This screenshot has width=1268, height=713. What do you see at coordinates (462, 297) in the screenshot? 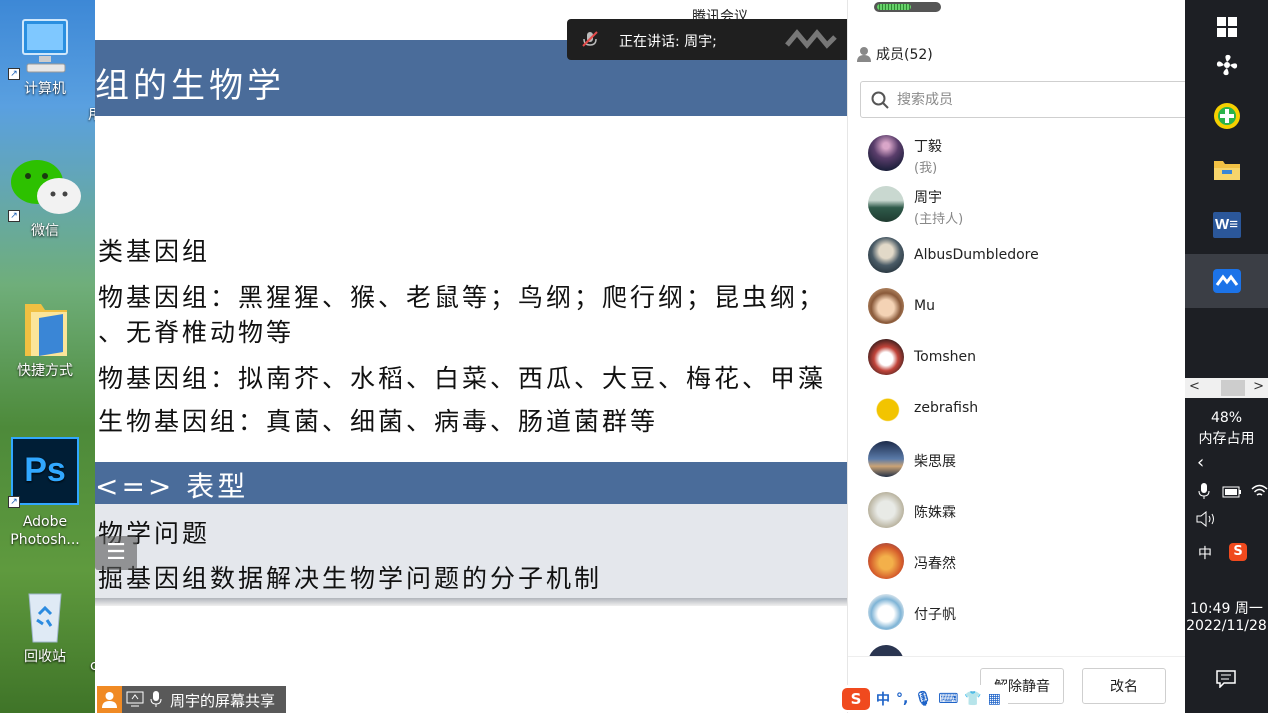
I see `slide-bullet: 物基因组：黑猩猩、猴、老鼠等；鸟纲；爬行纲；昆虫纲；` at bounding box center [462, 297].